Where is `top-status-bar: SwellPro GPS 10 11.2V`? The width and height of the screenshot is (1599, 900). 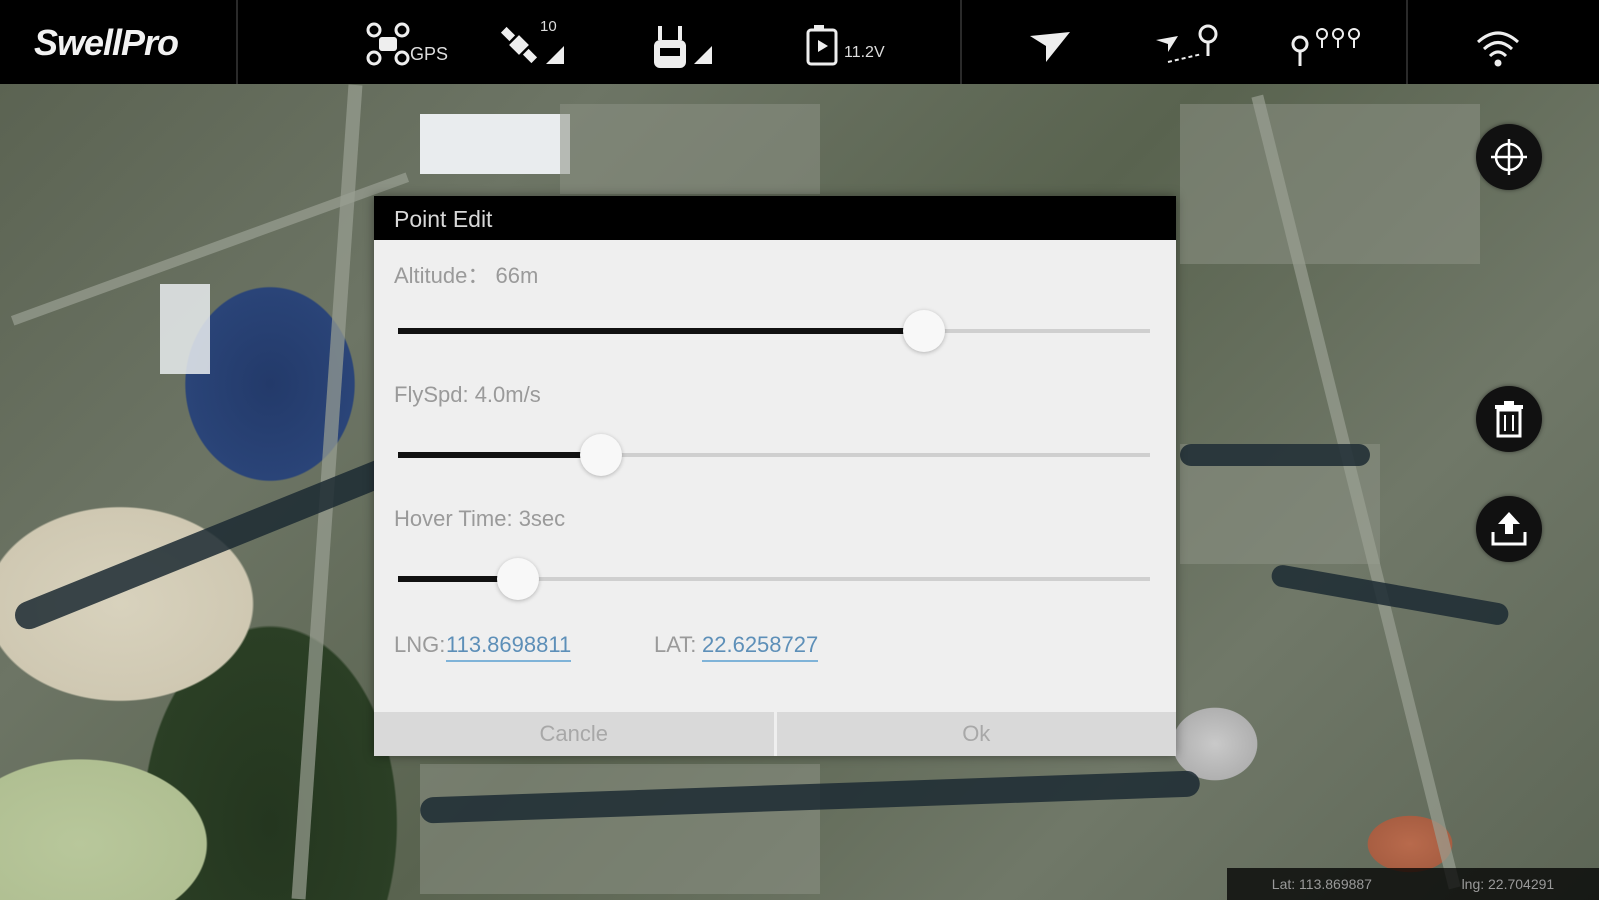
top-status-bar: SwellPro GPS 10 11.2V is located at coordinates (799, 42).